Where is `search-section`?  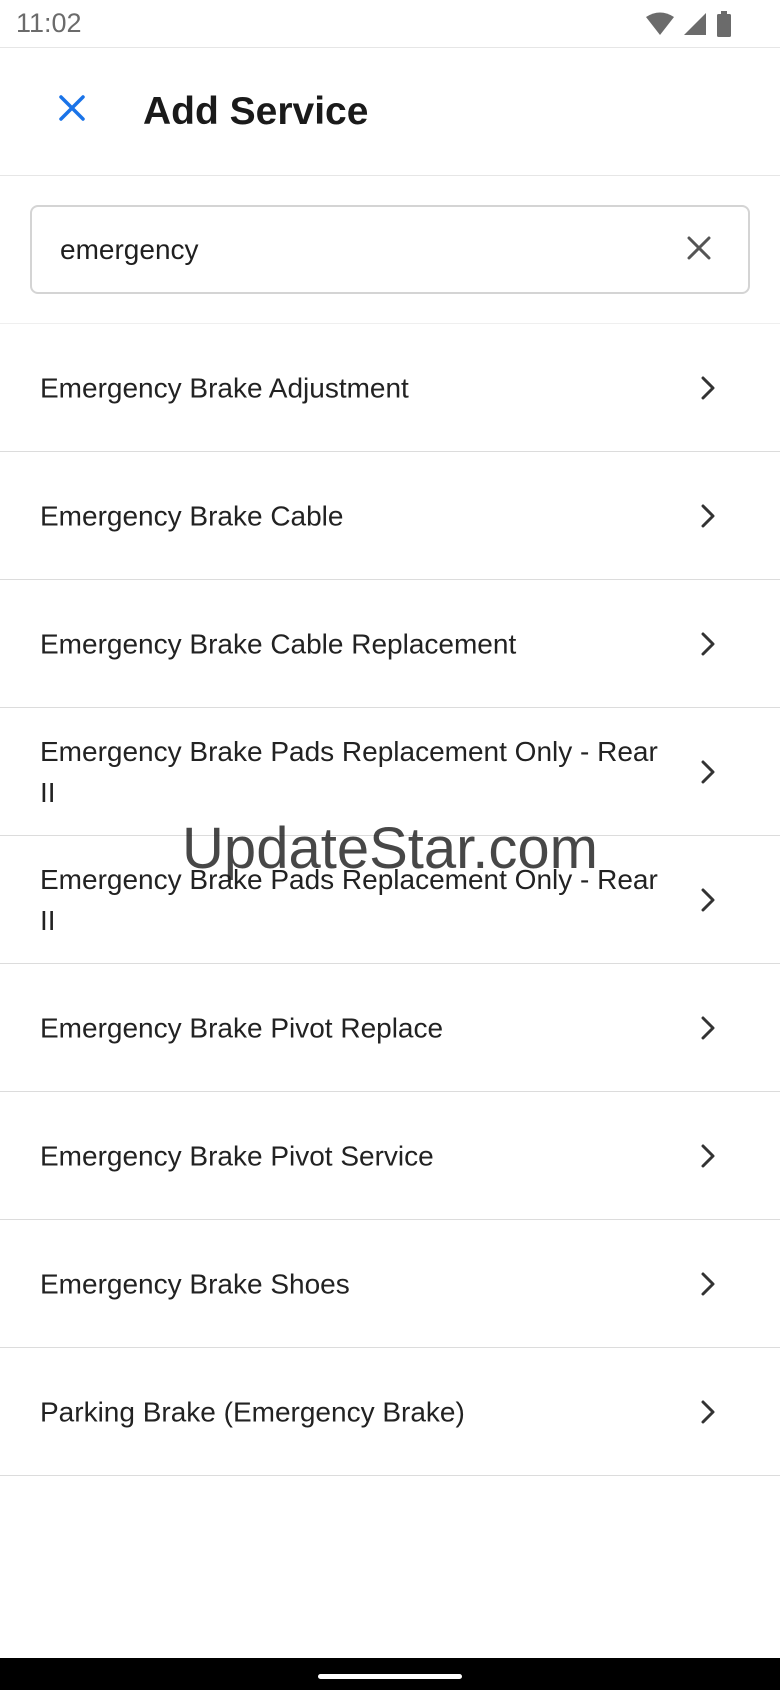
search-section is located at coordinates (390, 250).